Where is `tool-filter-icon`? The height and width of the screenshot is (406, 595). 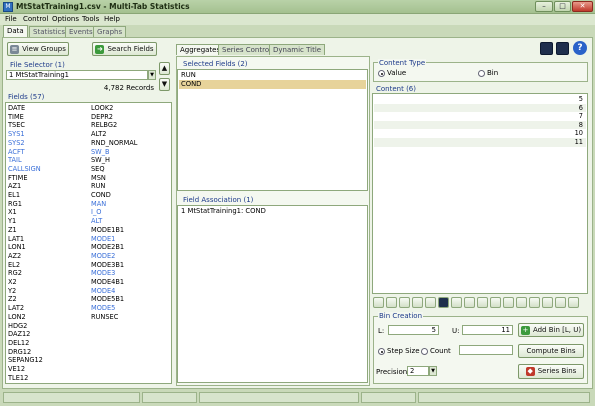
tool-filter-icon is located at coordinates (456, 302).